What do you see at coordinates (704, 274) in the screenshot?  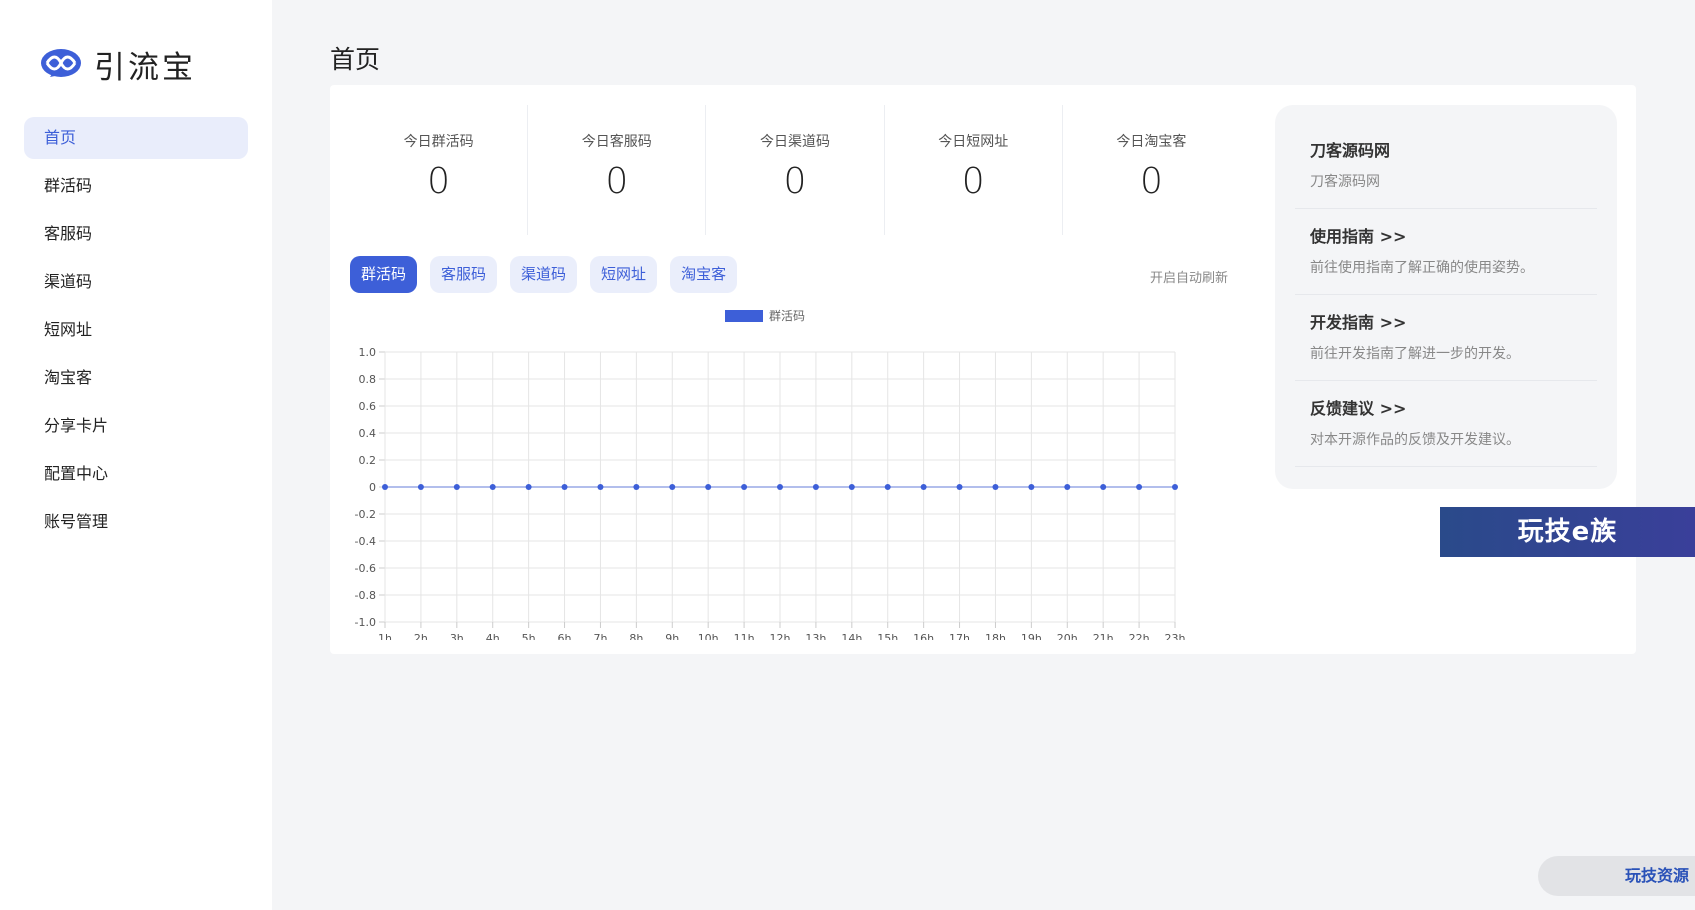 I see `tab-taobaoke: 淘宝客` at bounding box center [704, 274].